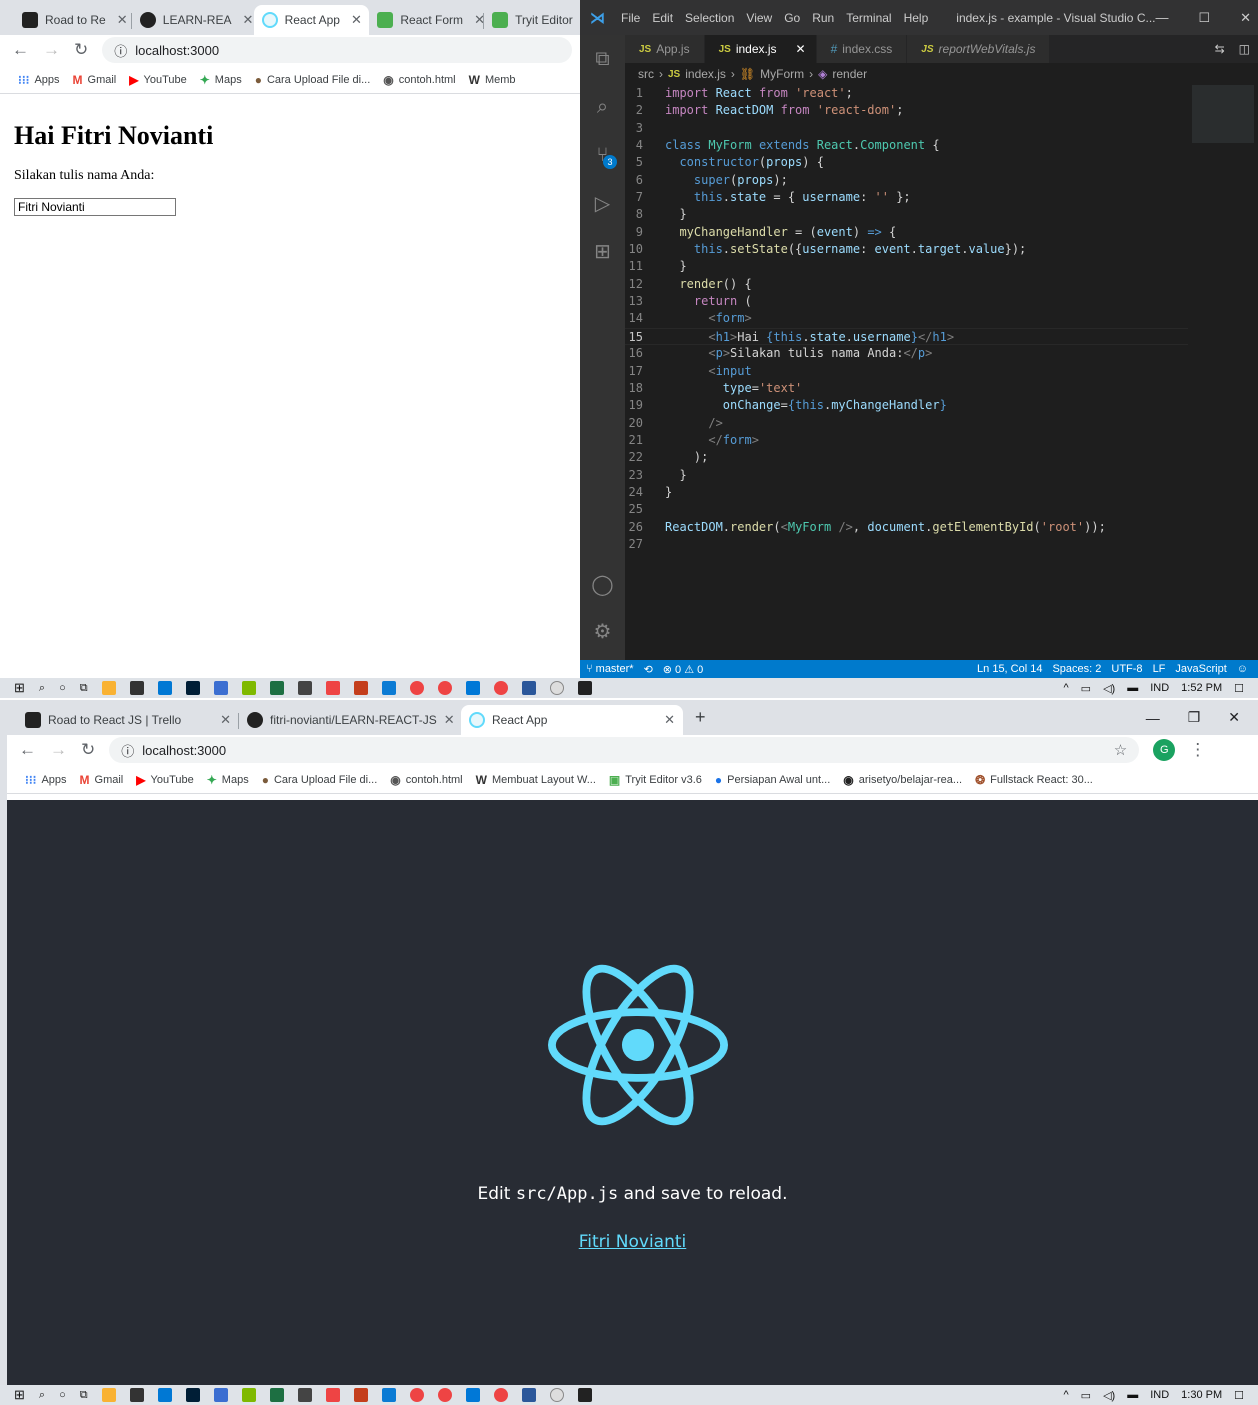  Describe the element at coordinates (73, 20) in the screenshot. I see `tab-trello: Road to Re ✕` at that location.